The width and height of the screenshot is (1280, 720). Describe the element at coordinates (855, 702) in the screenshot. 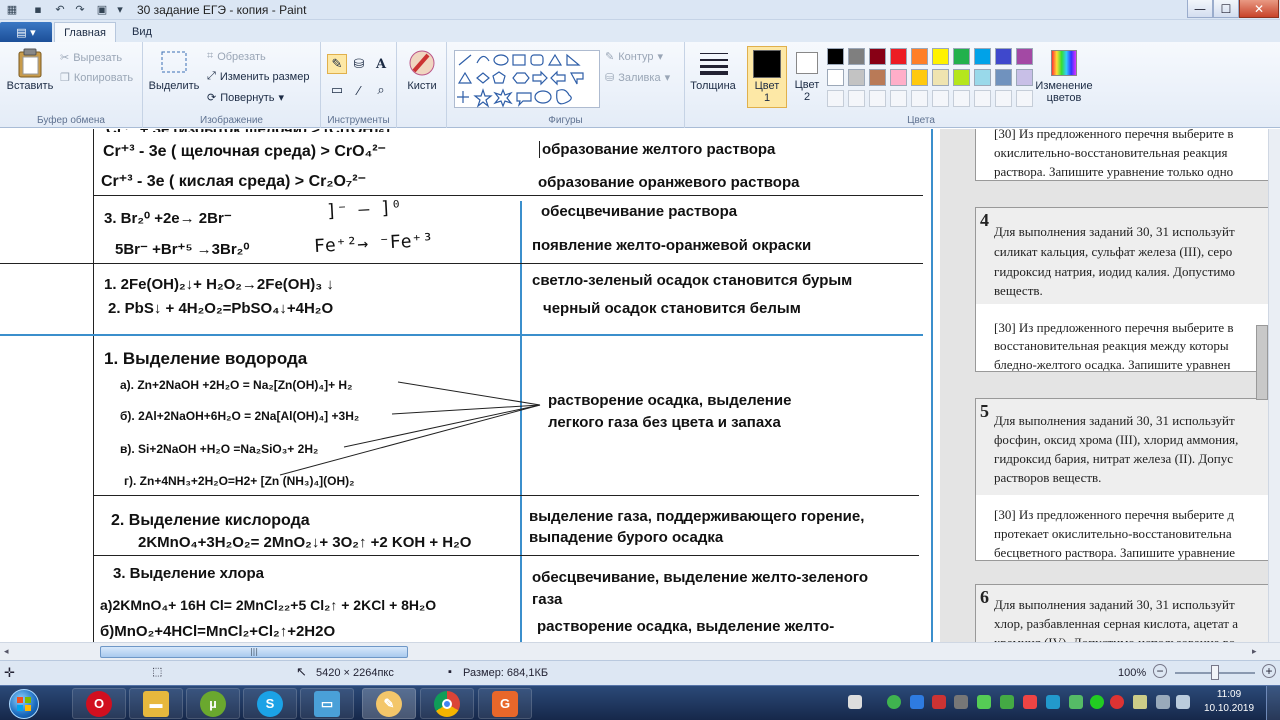

I see `tray-pen-icon` at that location.